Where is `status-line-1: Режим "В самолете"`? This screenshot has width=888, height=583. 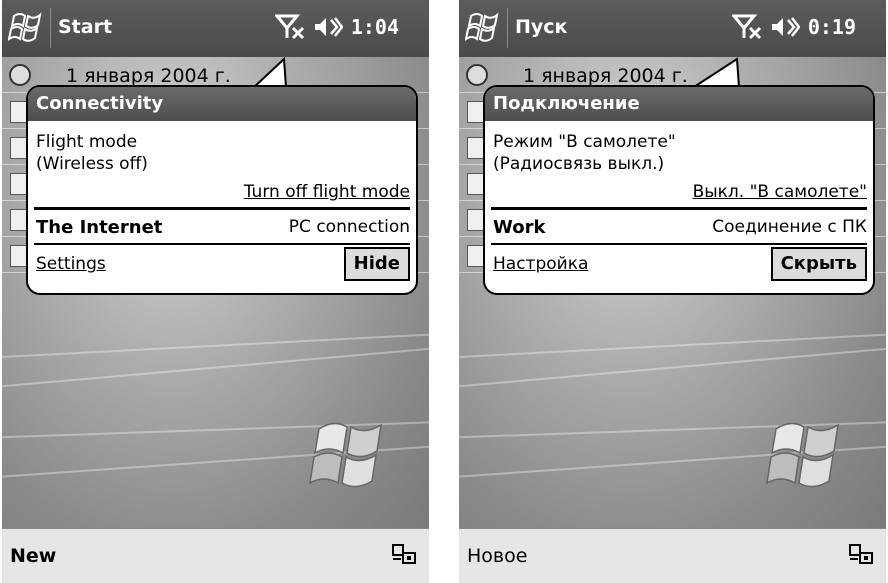 status-line-1: Режим "В самолете" is located at coordinates (584, 142).